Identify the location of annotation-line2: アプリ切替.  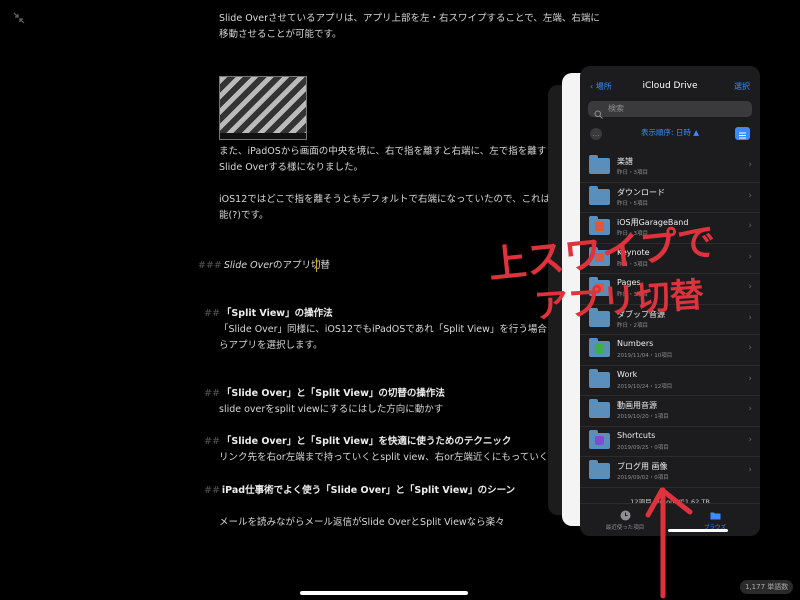
(619, 301).